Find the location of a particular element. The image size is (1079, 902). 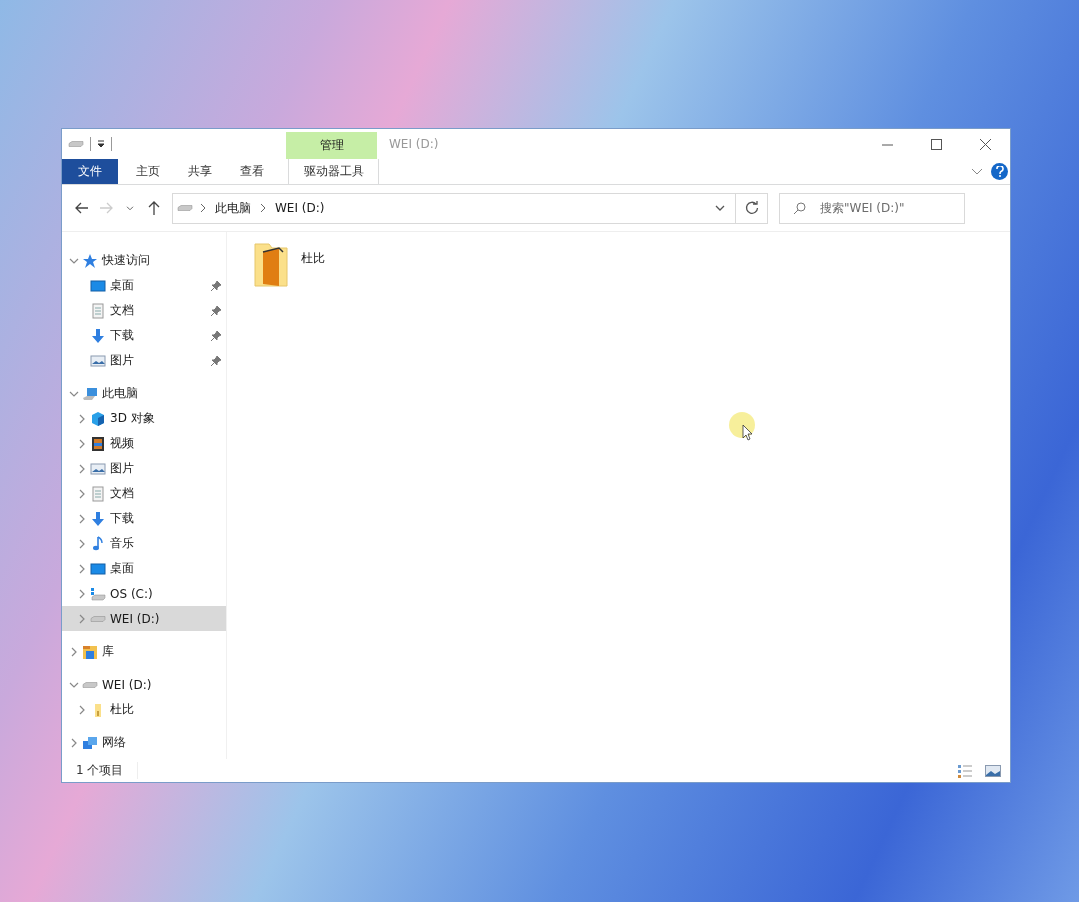

tree-item: 网络 is located at coordinates (144, 742).